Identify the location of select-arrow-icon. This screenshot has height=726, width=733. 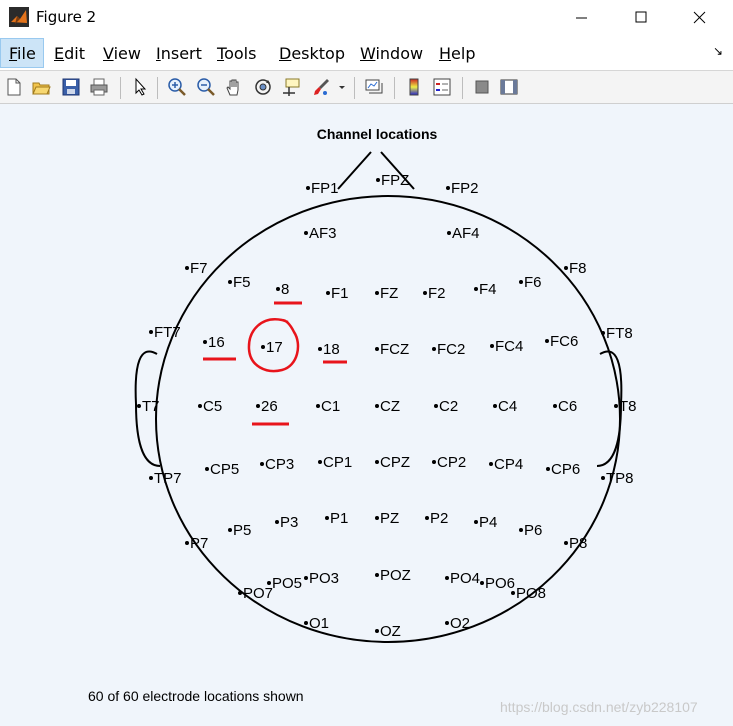
(140, 87).